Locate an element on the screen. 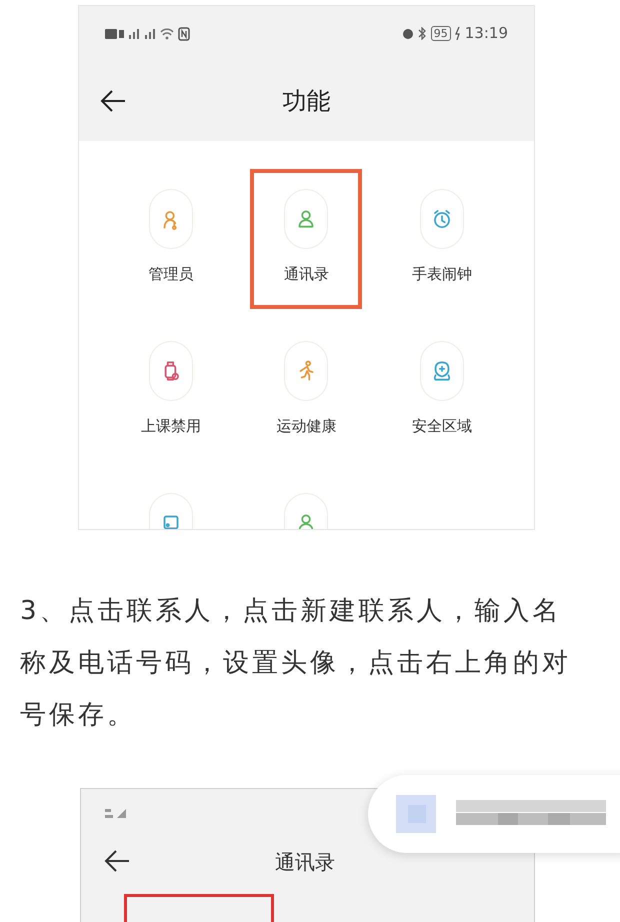  screen-title: 功能 is located at coordinates (306, 101).